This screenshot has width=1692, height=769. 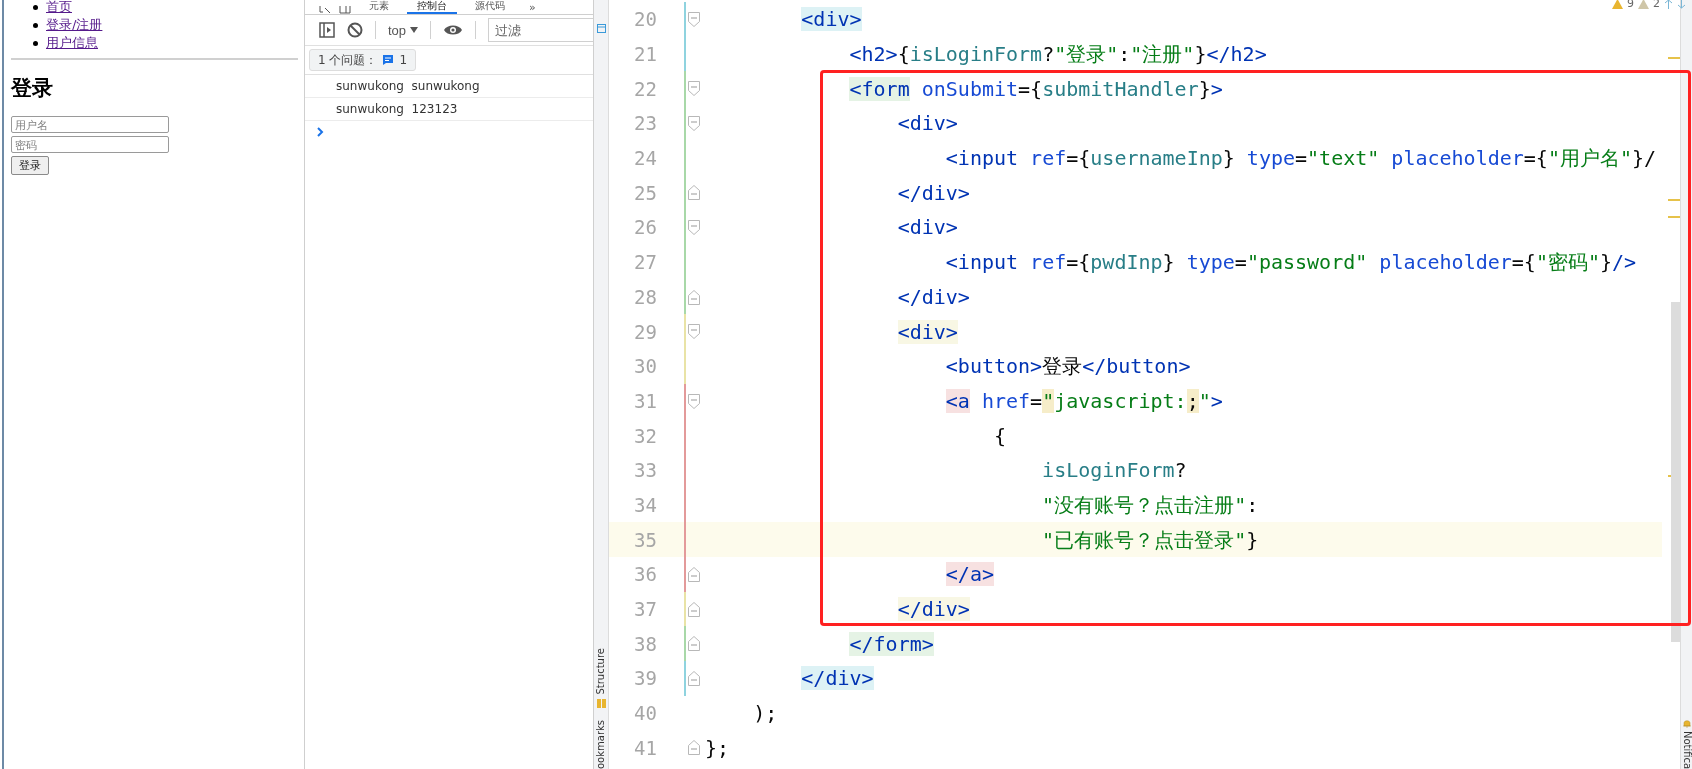 I want to click on input-field: 密码, so click(x=90, y=144).